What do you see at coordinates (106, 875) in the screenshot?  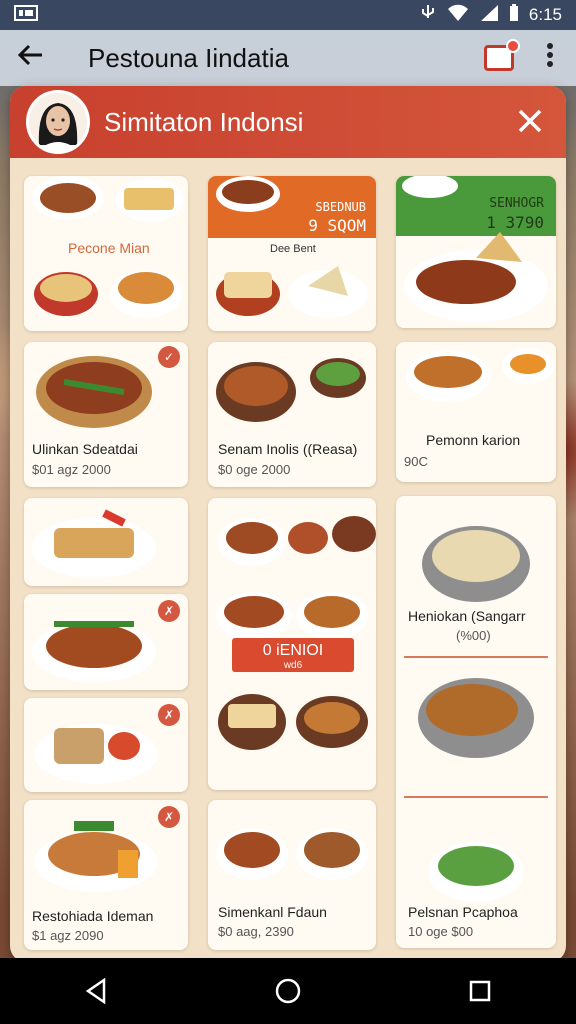 I see `menu-card: ✗ Restohiada Ideman $1 agz 2090` at bounding box center [106, 875].